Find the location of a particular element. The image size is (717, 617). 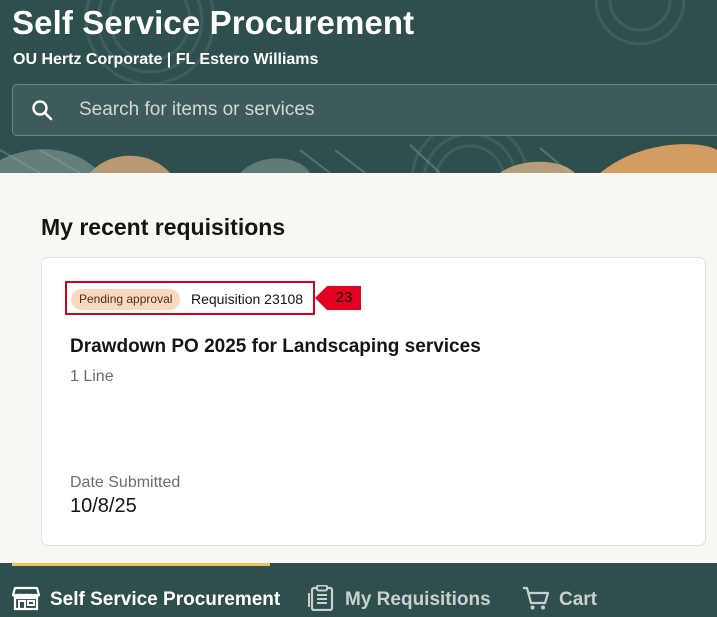

nav-label-my-requisitions: My Requisitions is located at coordinates (418, 599).